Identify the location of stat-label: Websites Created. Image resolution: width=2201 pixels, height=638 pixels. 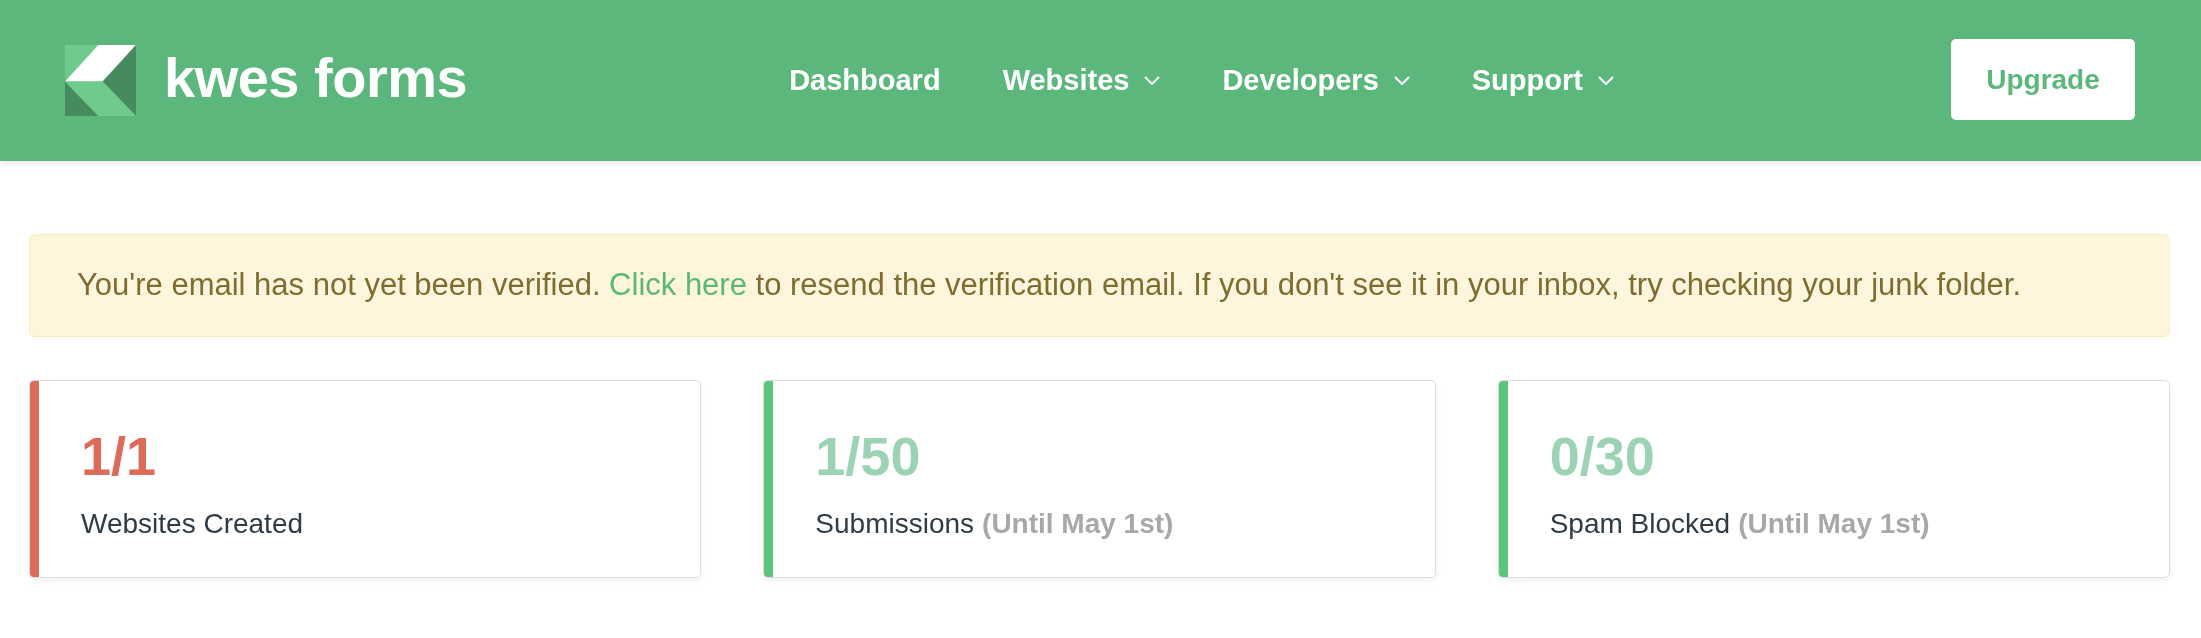
(192, 524).